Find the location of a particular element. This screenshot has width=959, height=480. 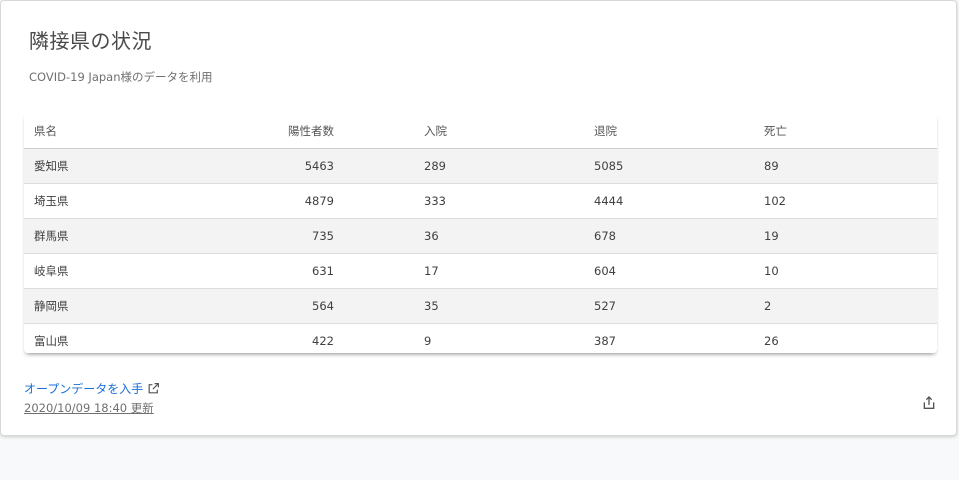

share-icon is located at coordinates (929, 403).